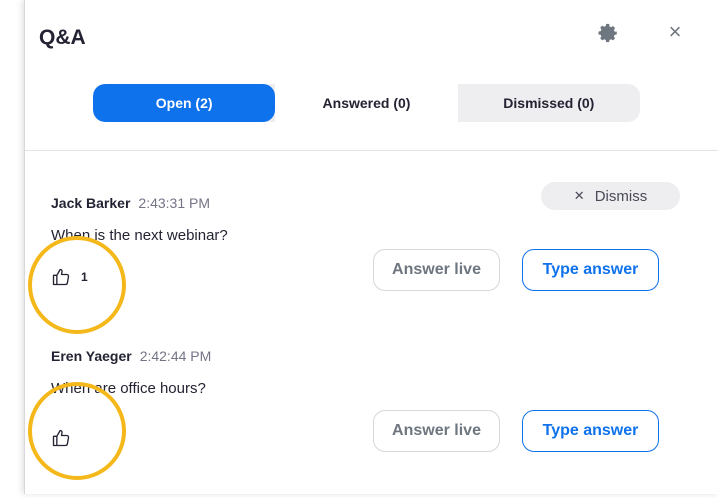  I want to click on like-button, so click(66, 438).